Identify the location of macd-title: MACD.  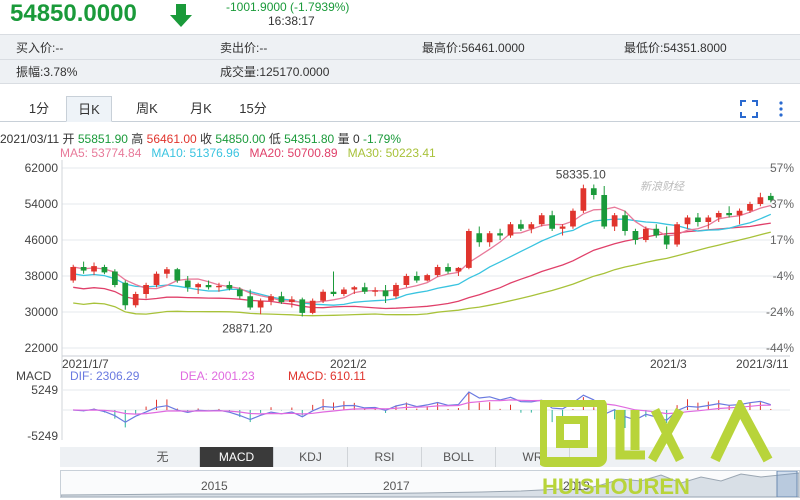
(34, 376).